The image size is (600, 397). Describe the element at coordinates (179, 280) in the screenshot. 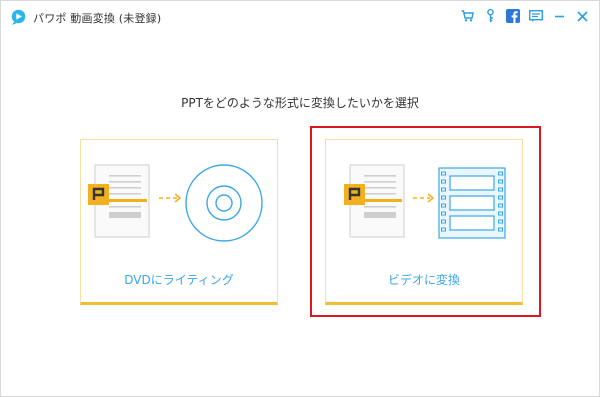

I see `burn-dvd-label: DVDにライティング` at that location.